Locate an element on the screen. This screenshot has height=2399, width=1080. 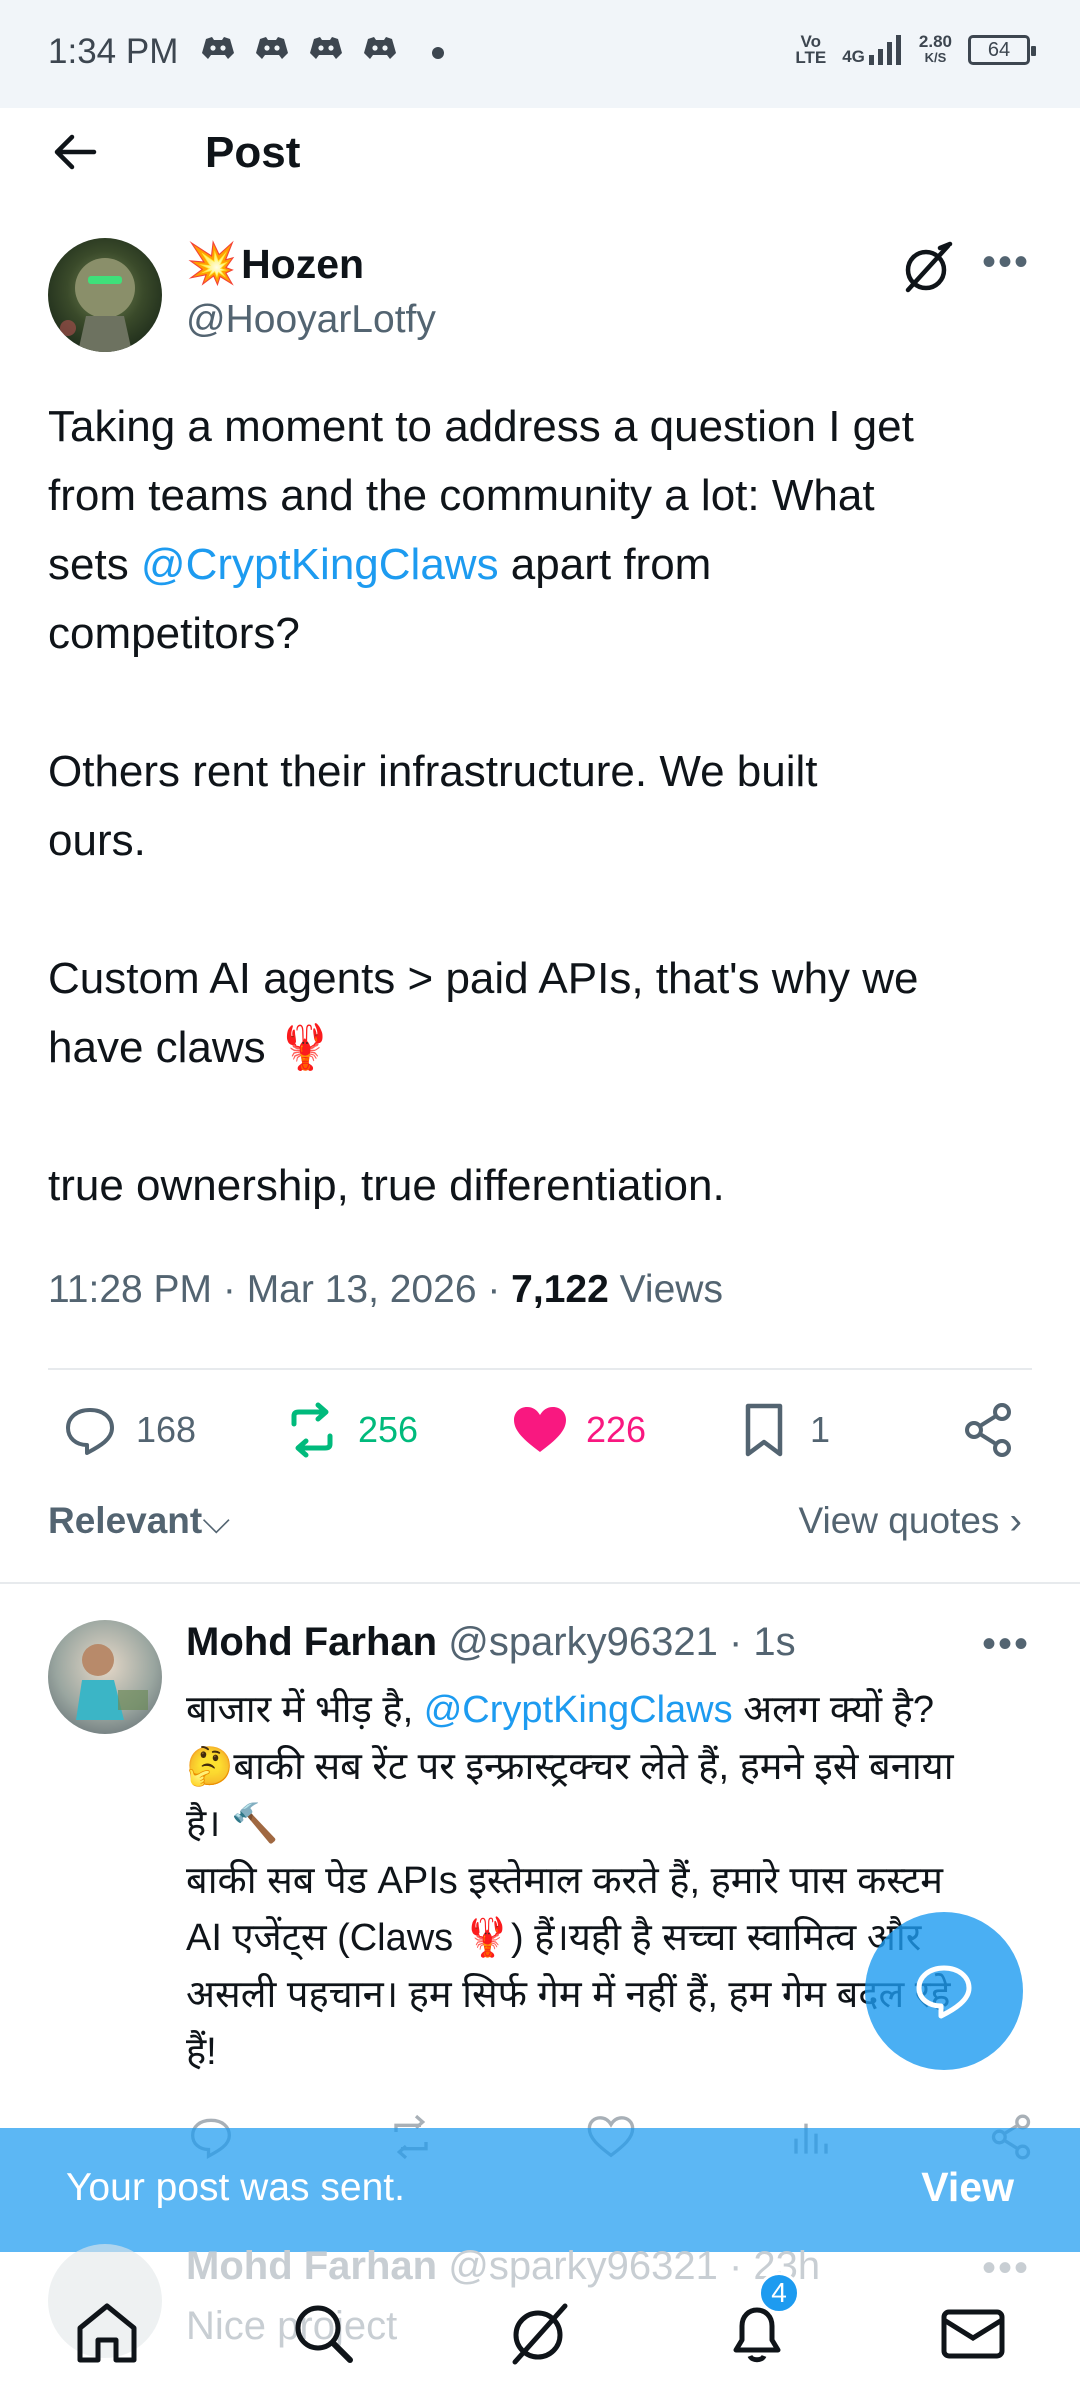
view-quotes-link: View quotes › is located at coordinates (911, 1521).